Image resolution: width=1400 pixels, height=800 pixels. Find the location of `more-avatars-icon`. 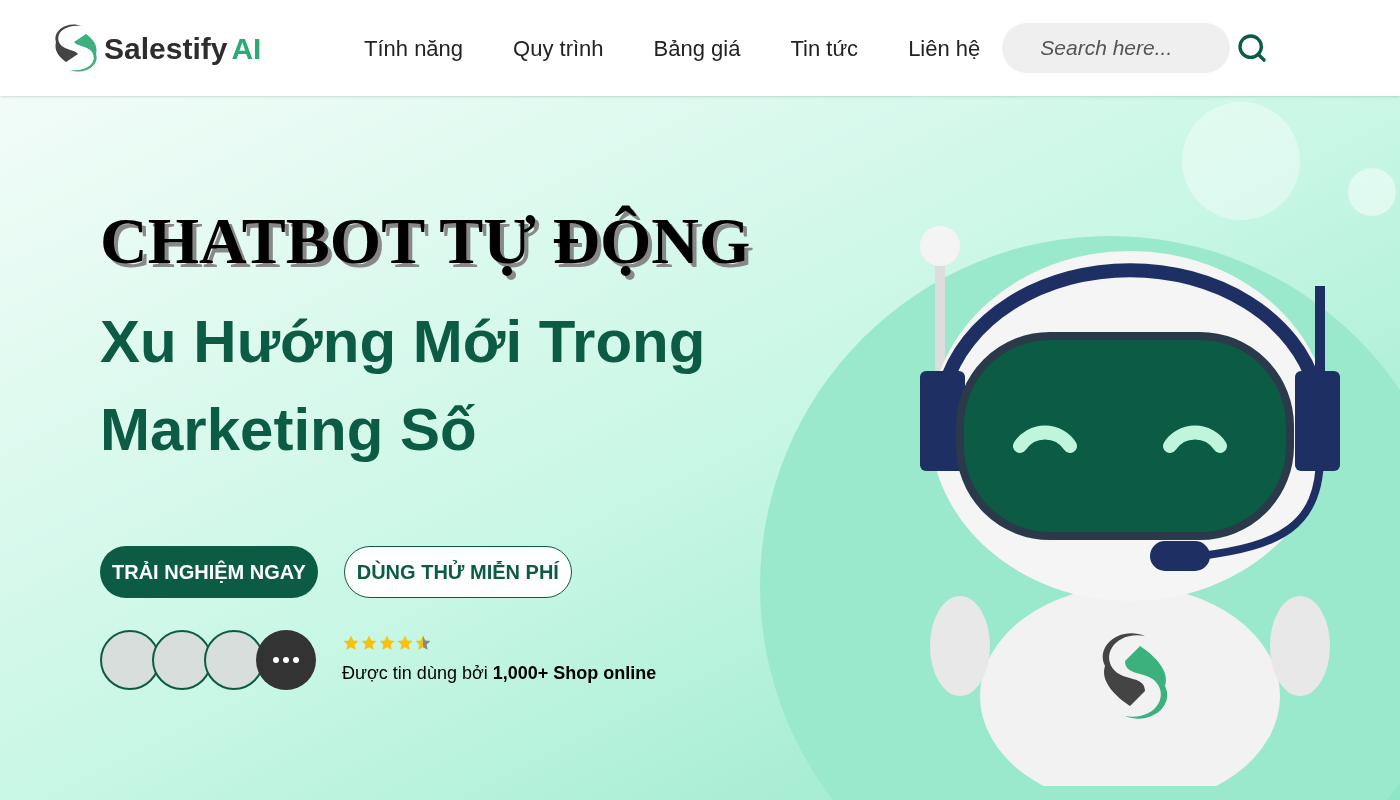

more-avatars-icon is located at coordinates (286, 660).